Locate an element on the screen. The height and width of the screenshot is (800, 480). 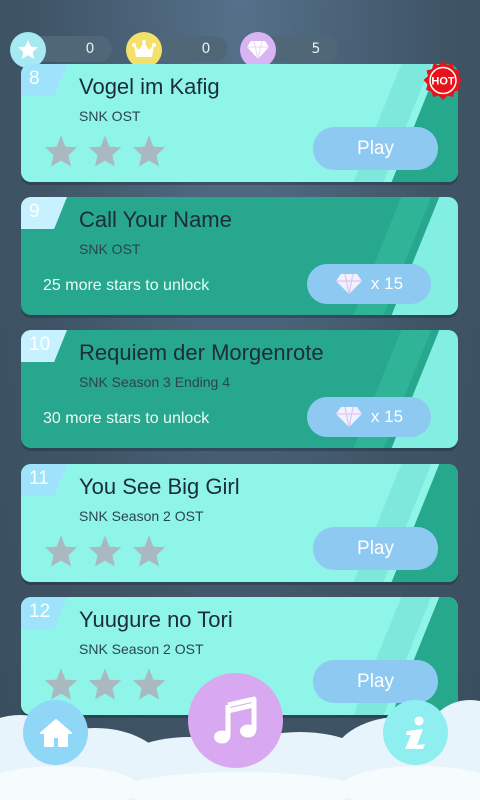
info-button is located at coordinates (415, 732).